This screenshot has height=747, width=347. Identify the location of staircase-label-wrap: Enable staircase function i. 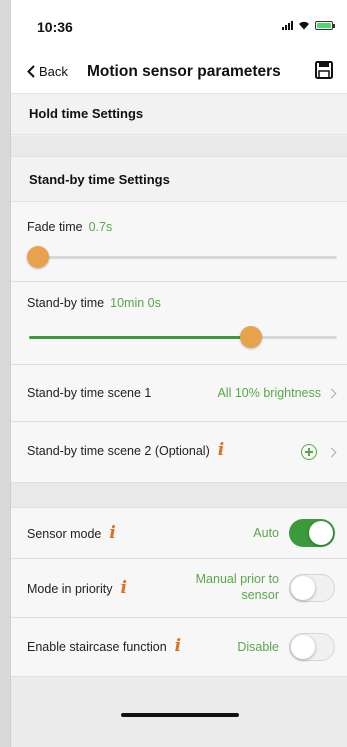
(104, 646).